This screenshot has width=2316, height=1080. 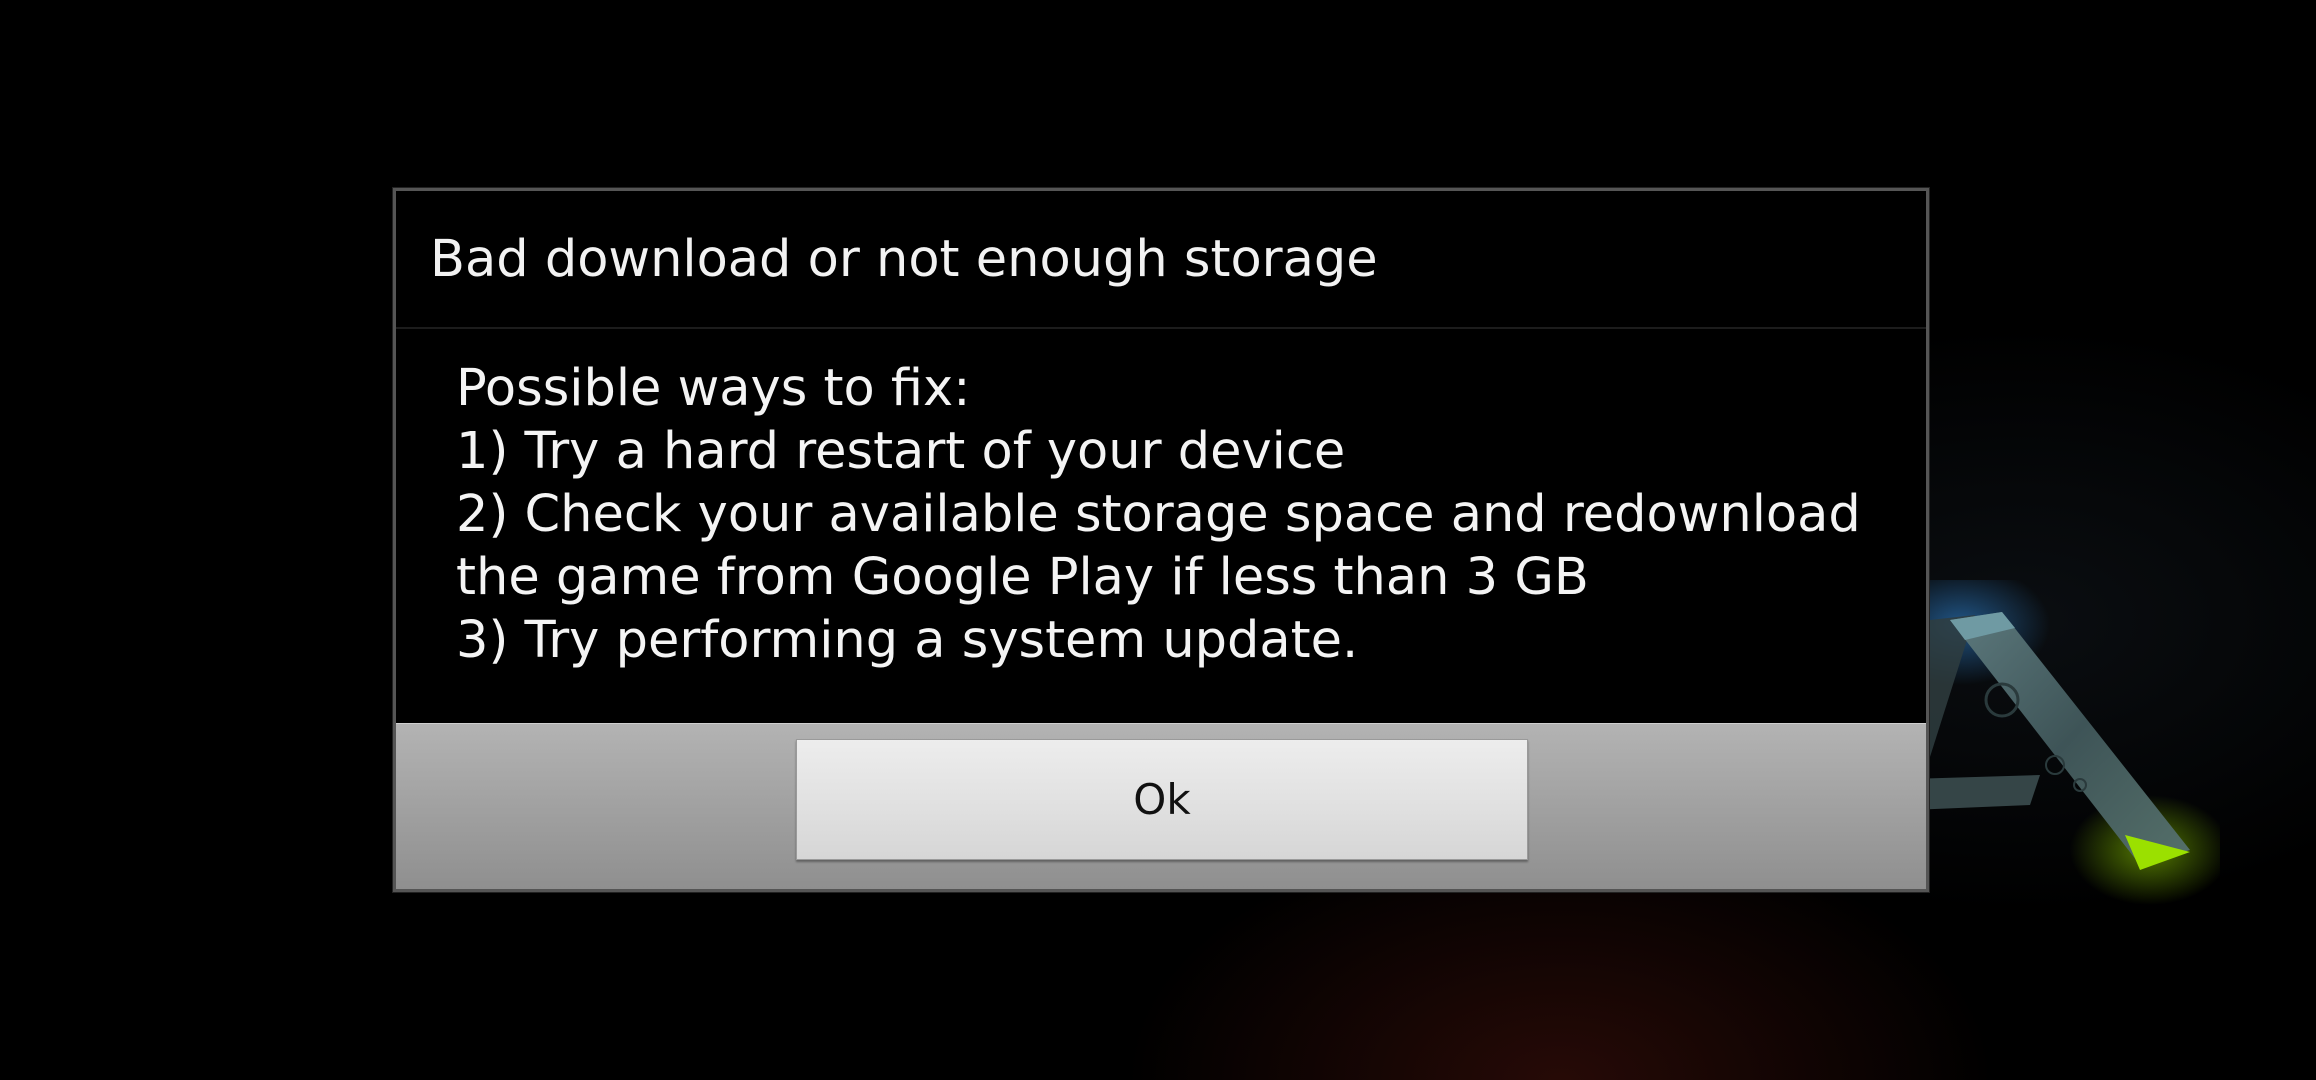 What do you see at coordinates (713, 388) in the screenshot?
I see `message-line: Possible ways to fix:` at bounding box center [713, 388].